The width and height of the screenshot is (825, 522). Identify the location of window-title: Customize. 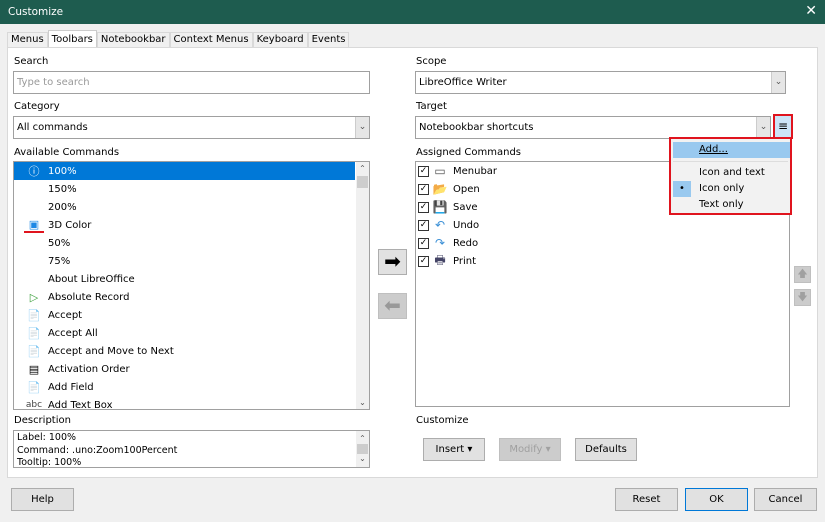
(36, 12).